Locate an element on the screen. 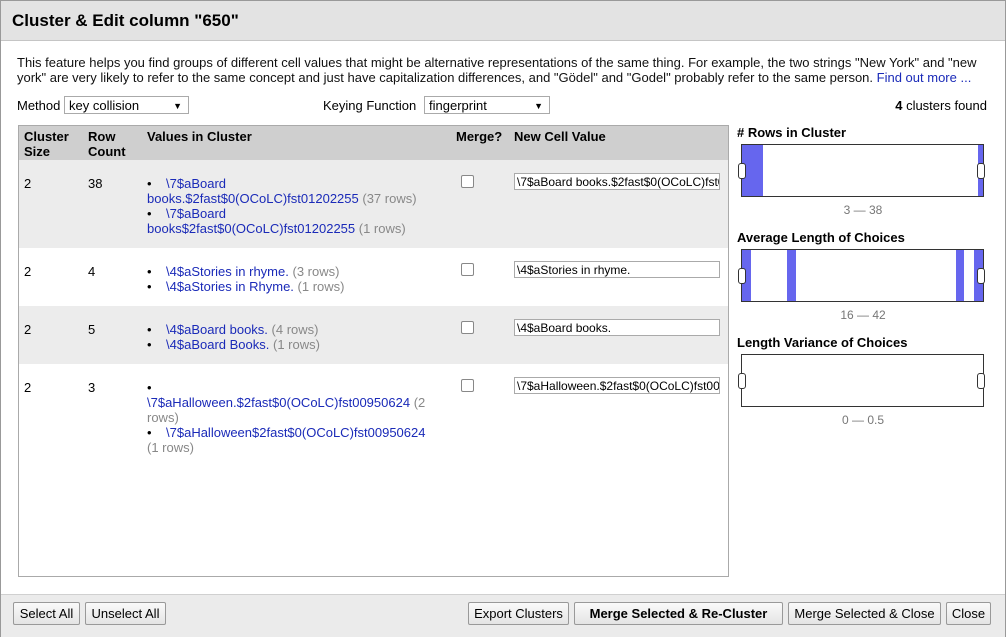 The height and width of the screenshot is (637, 1006). list-item: • \4$aStories in rhyme. (3 rows) is located at coordinates (287, 271).